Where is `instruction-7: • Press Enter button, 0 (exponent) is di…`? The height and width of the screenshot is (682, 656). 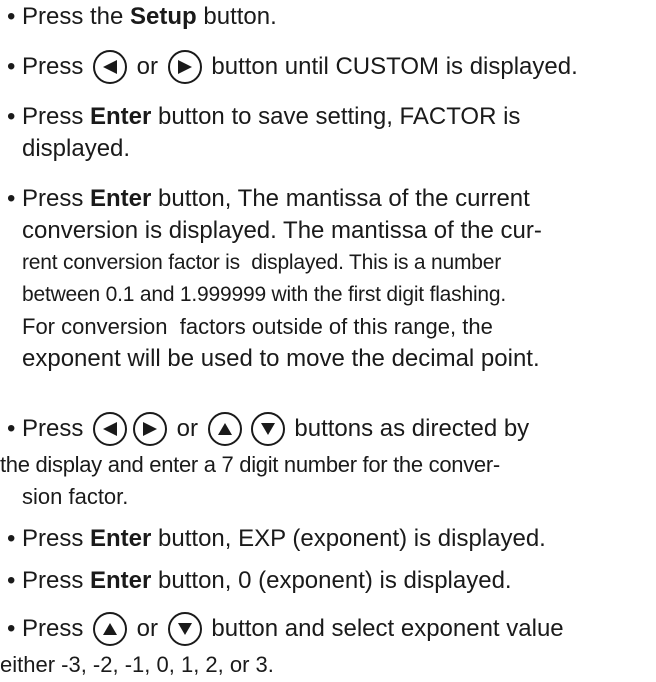 instruction-7: • Press Enter button, 0 (exponent) is di… is located at coordinates (256, 581).